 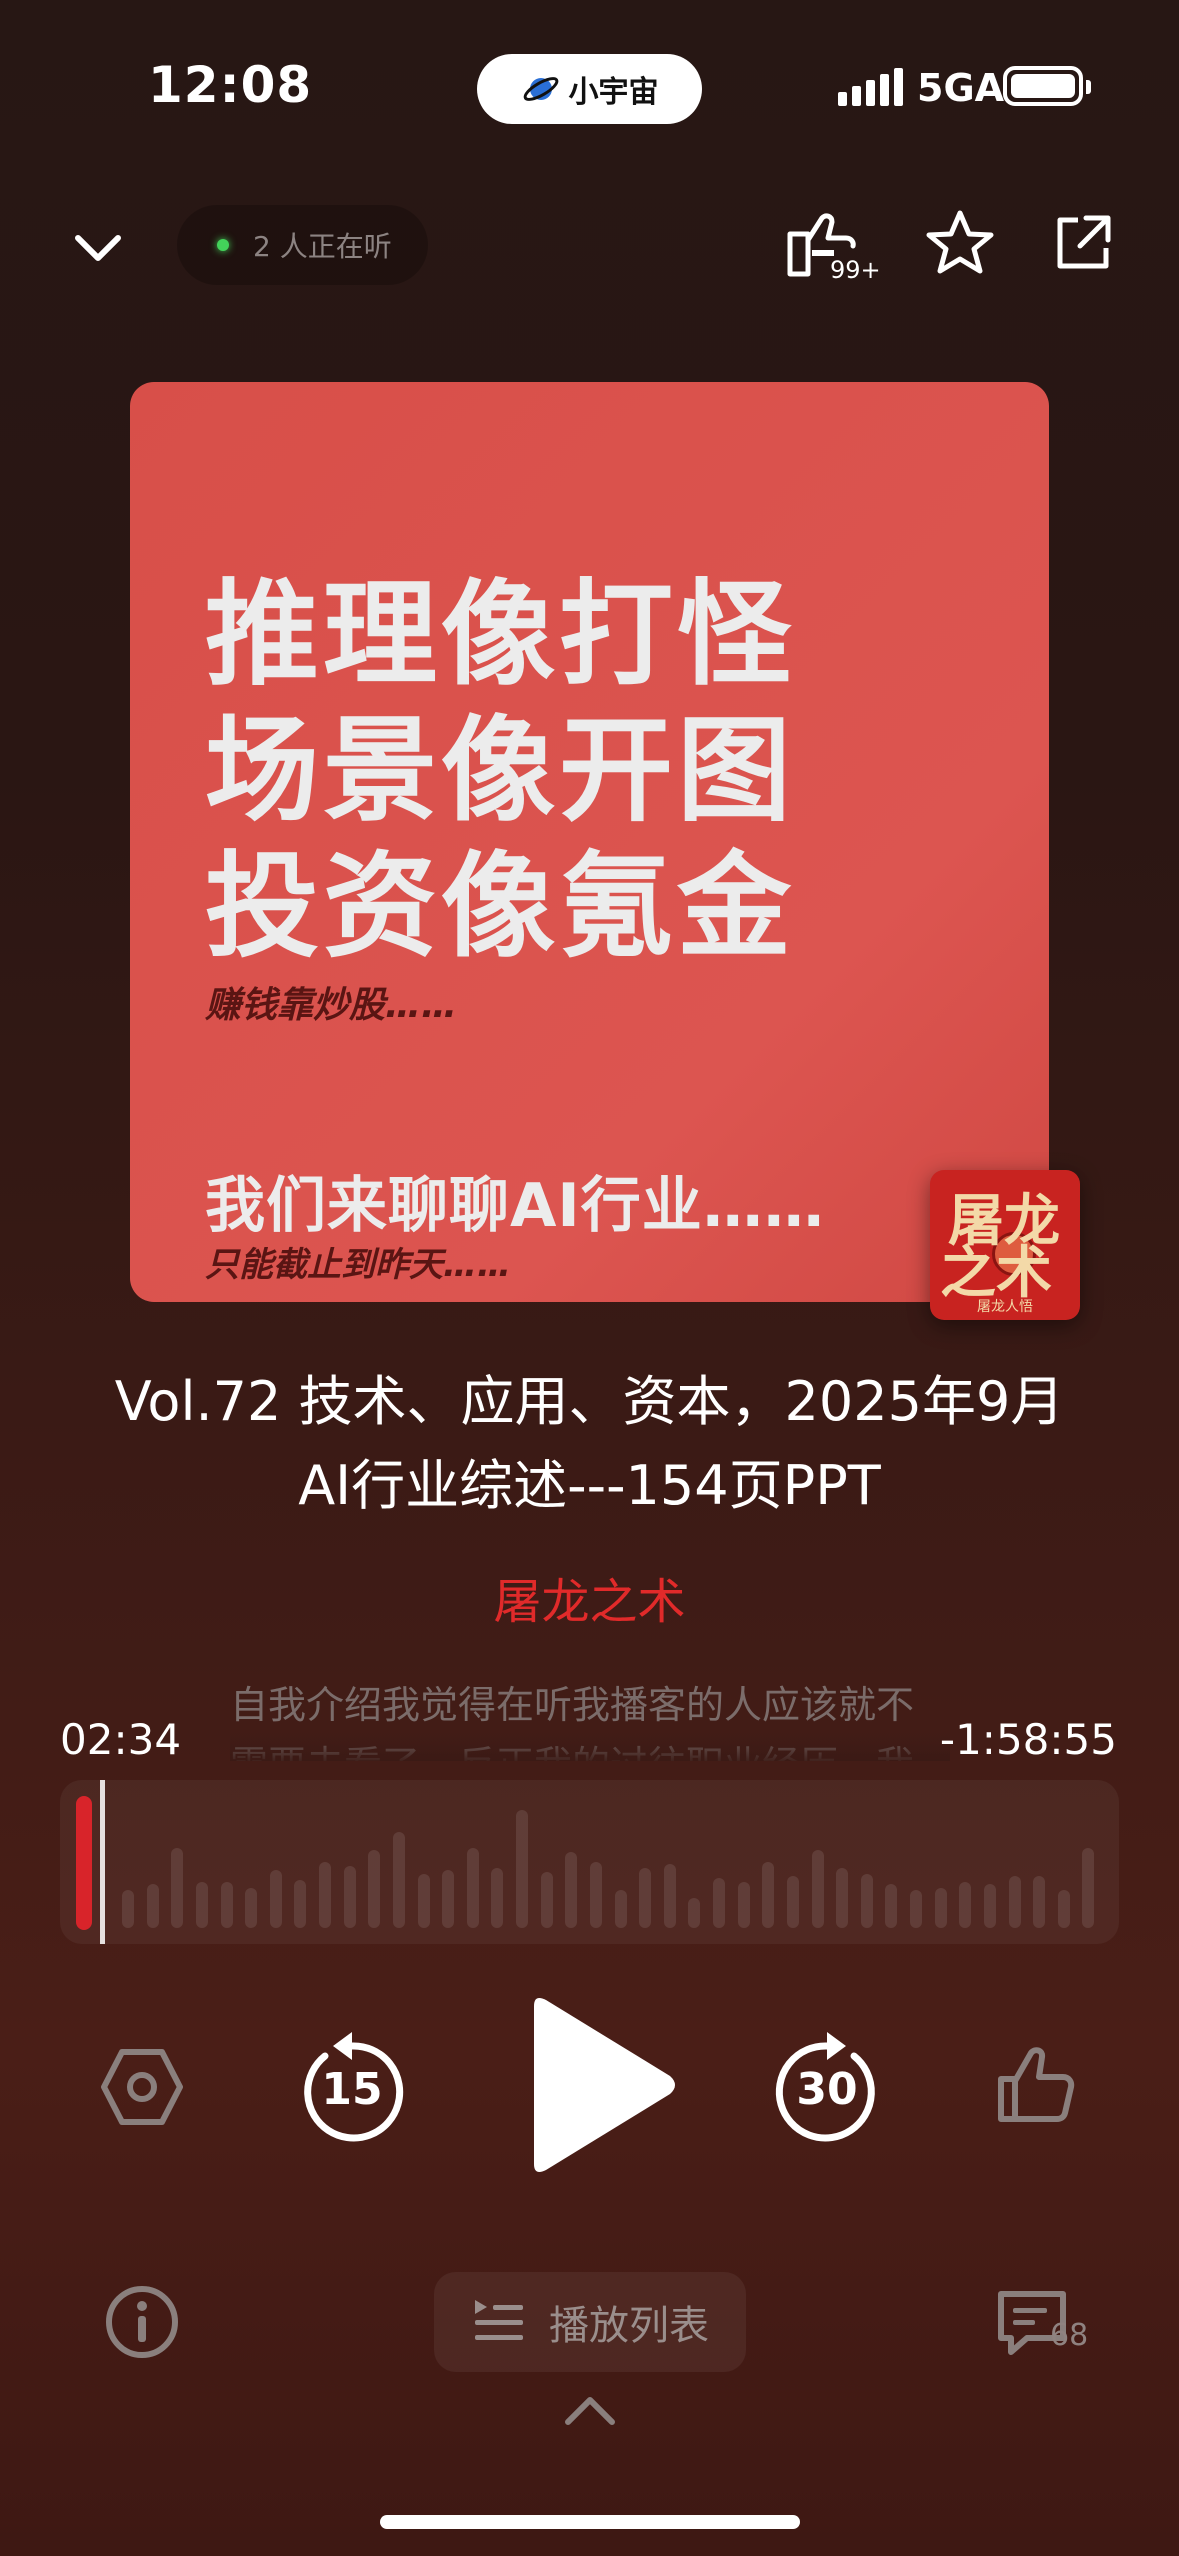 I want to click on island-label: 小宇宙, so click(x=613, y=92).